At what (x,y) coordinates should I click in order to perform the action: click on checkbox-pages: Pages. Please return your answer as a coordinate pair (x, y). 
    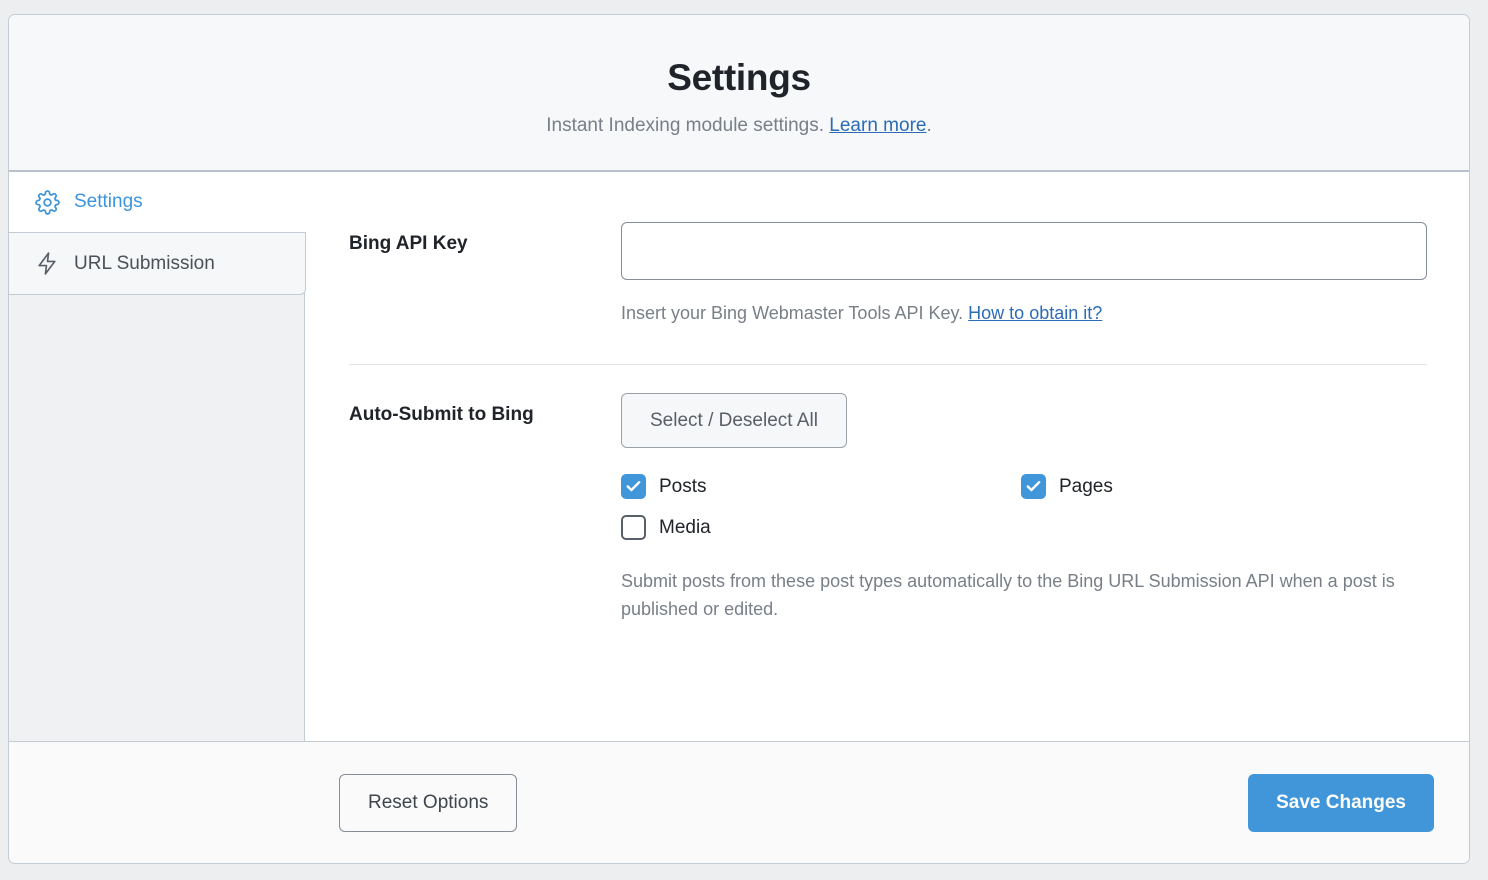
    Looking at the image, I should click on (1221, 487).